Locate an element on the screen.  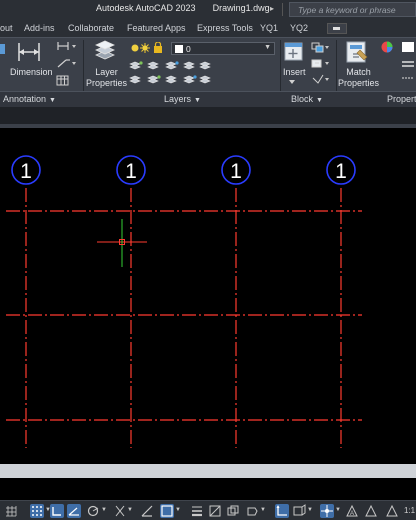
dynamic-input-icon is located at coordinates (167, 511).